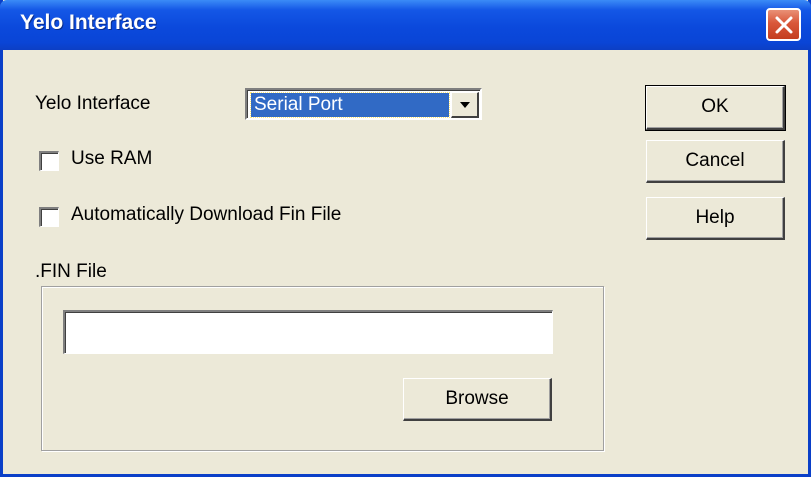 The height and width of the screenshot is (477, 811). I want to click on cancel-button: Cancel, so click(715, 161).